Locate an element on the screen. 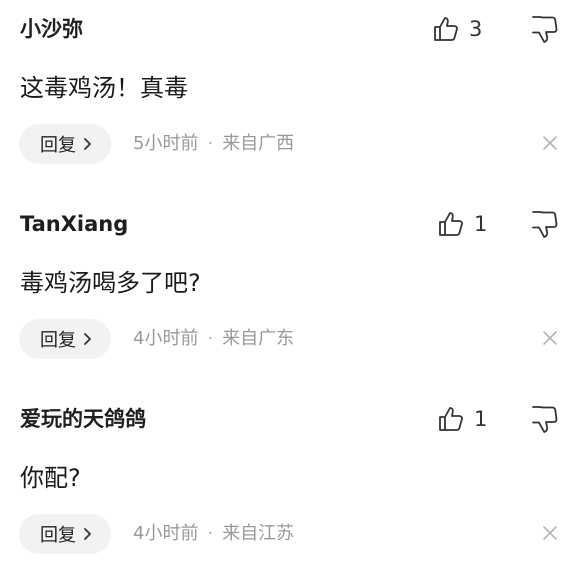 The image size is (585, 580). like-button: 3 is located at coordinates (457, 29).